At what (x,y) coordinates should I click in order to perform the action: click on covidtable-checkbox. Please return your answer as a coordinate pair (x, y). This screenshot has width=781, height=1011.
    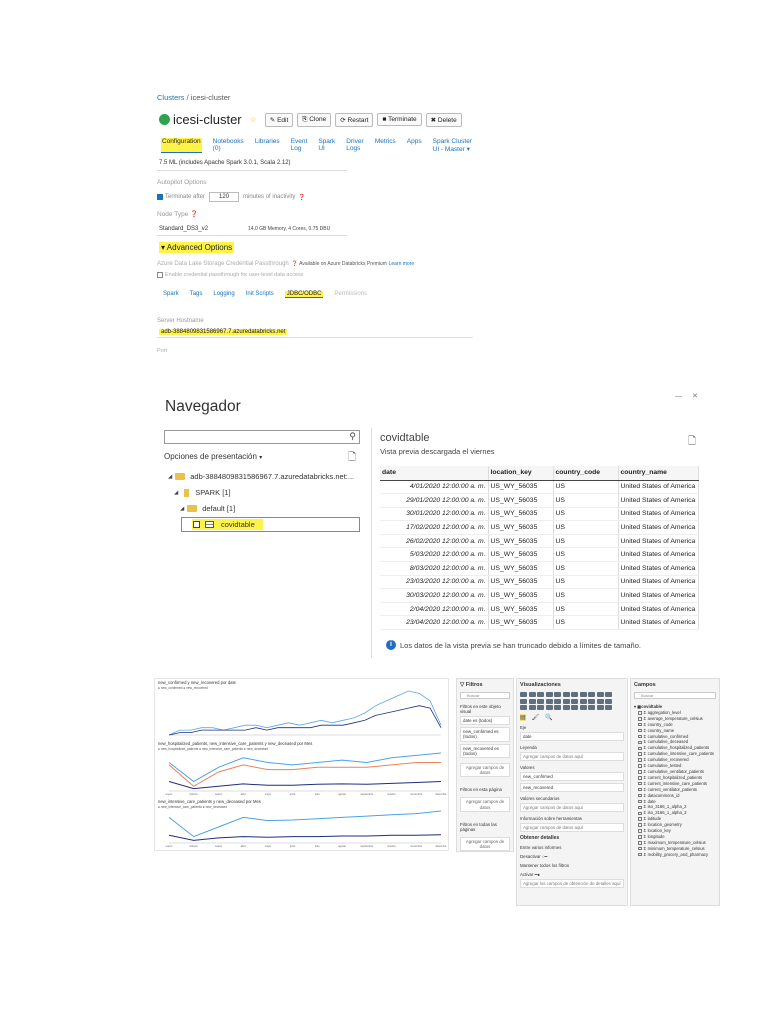
    Looking at the image, I should click on (196, 524).